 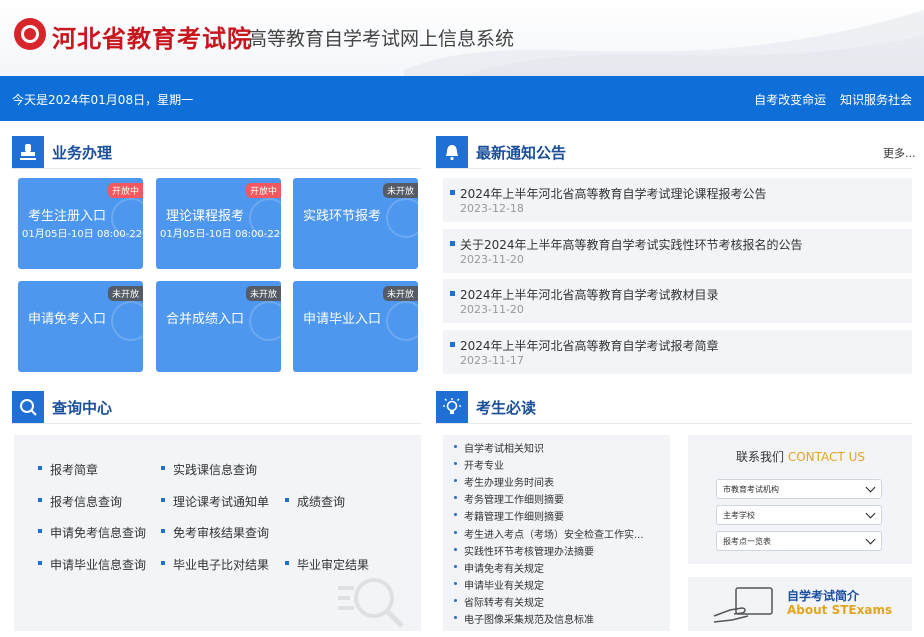 I want to click on tile-label: 合并成绩入口, so click(x=205, y=319).